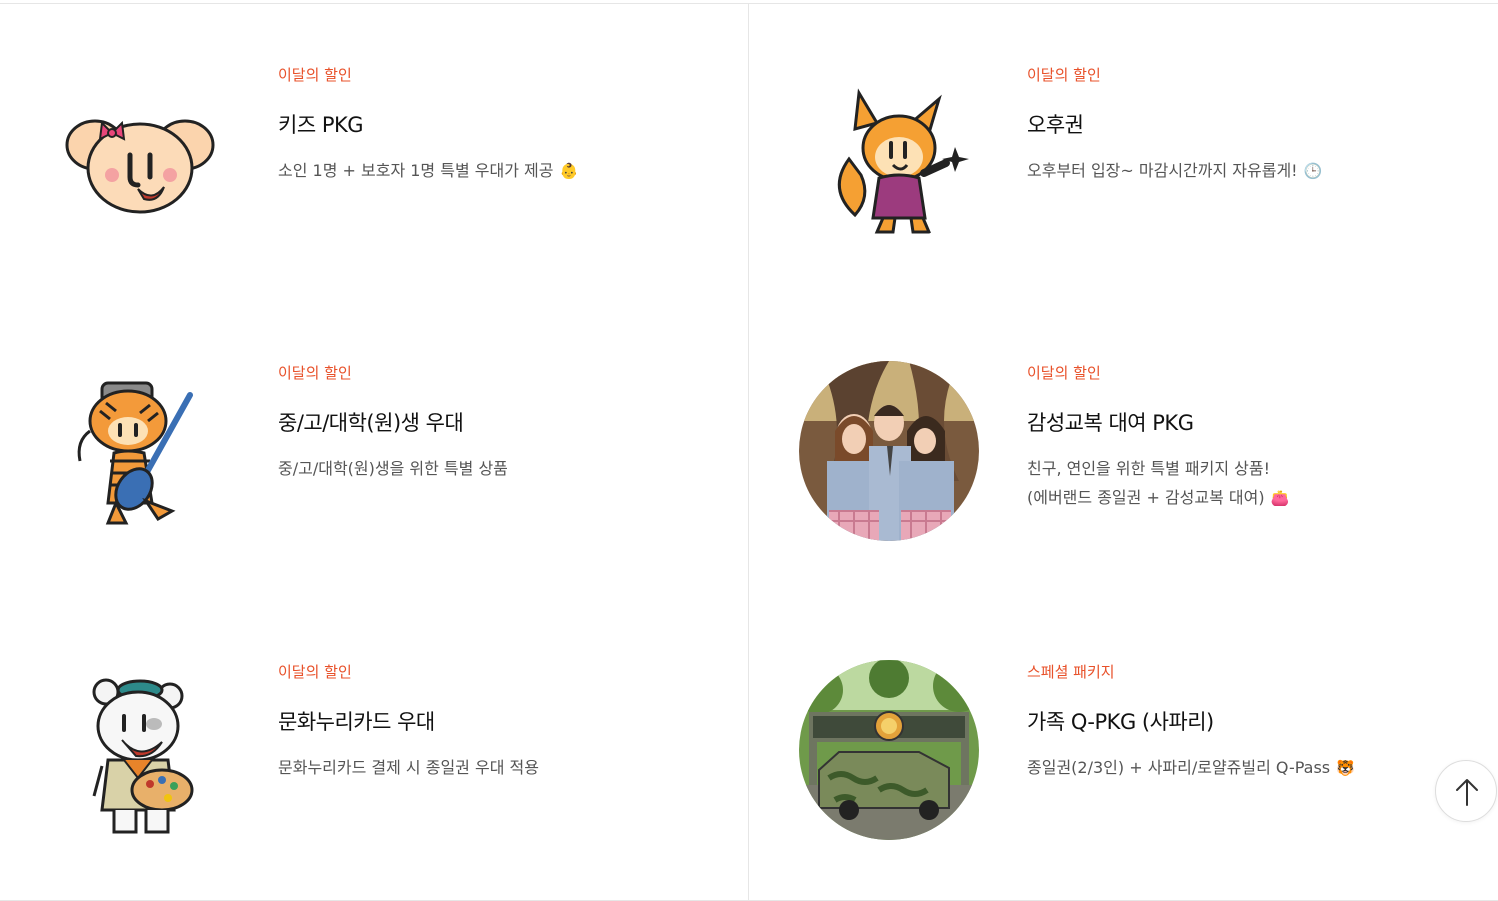  I want to click on promo-desc-line: 오후부터 입장~ 마감시간까지 자유롭게!, so click(1162, 170).